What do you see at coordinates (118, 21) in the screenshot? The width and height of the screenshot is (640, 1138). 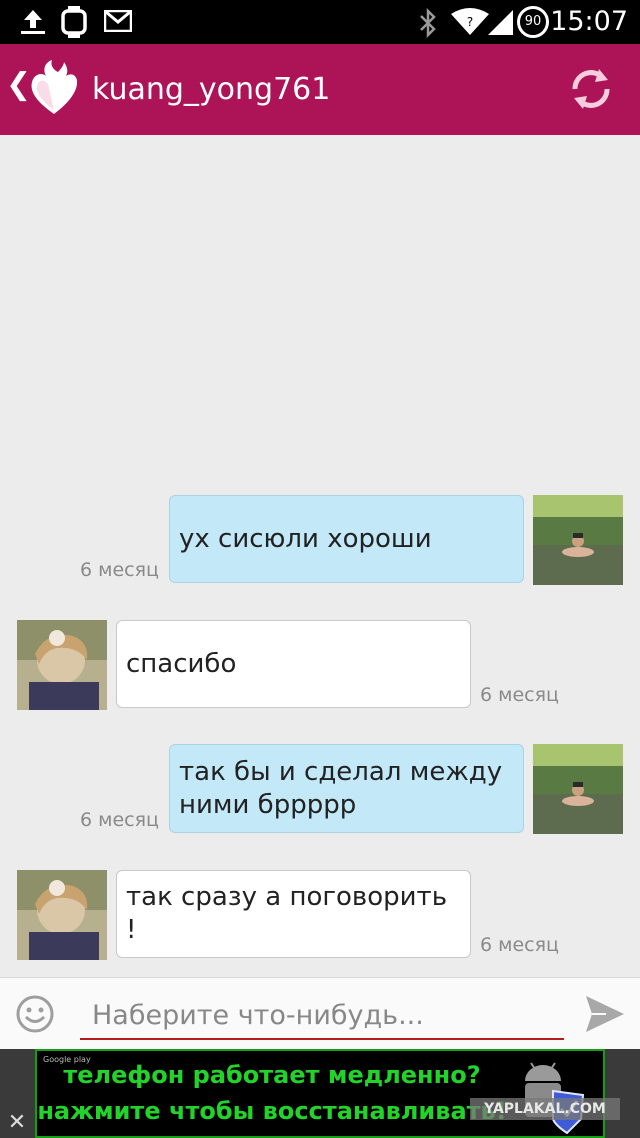 I see `gmail-icon` at bounding box center [118, 21].